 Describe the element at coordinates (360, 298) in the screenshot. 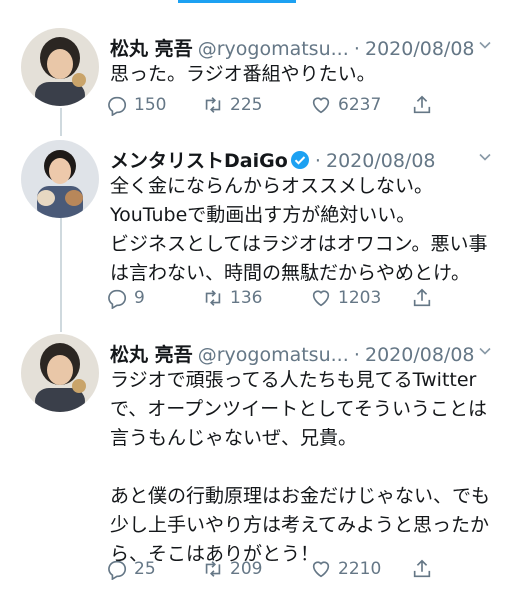

I see `like-count: 1203` at that location.